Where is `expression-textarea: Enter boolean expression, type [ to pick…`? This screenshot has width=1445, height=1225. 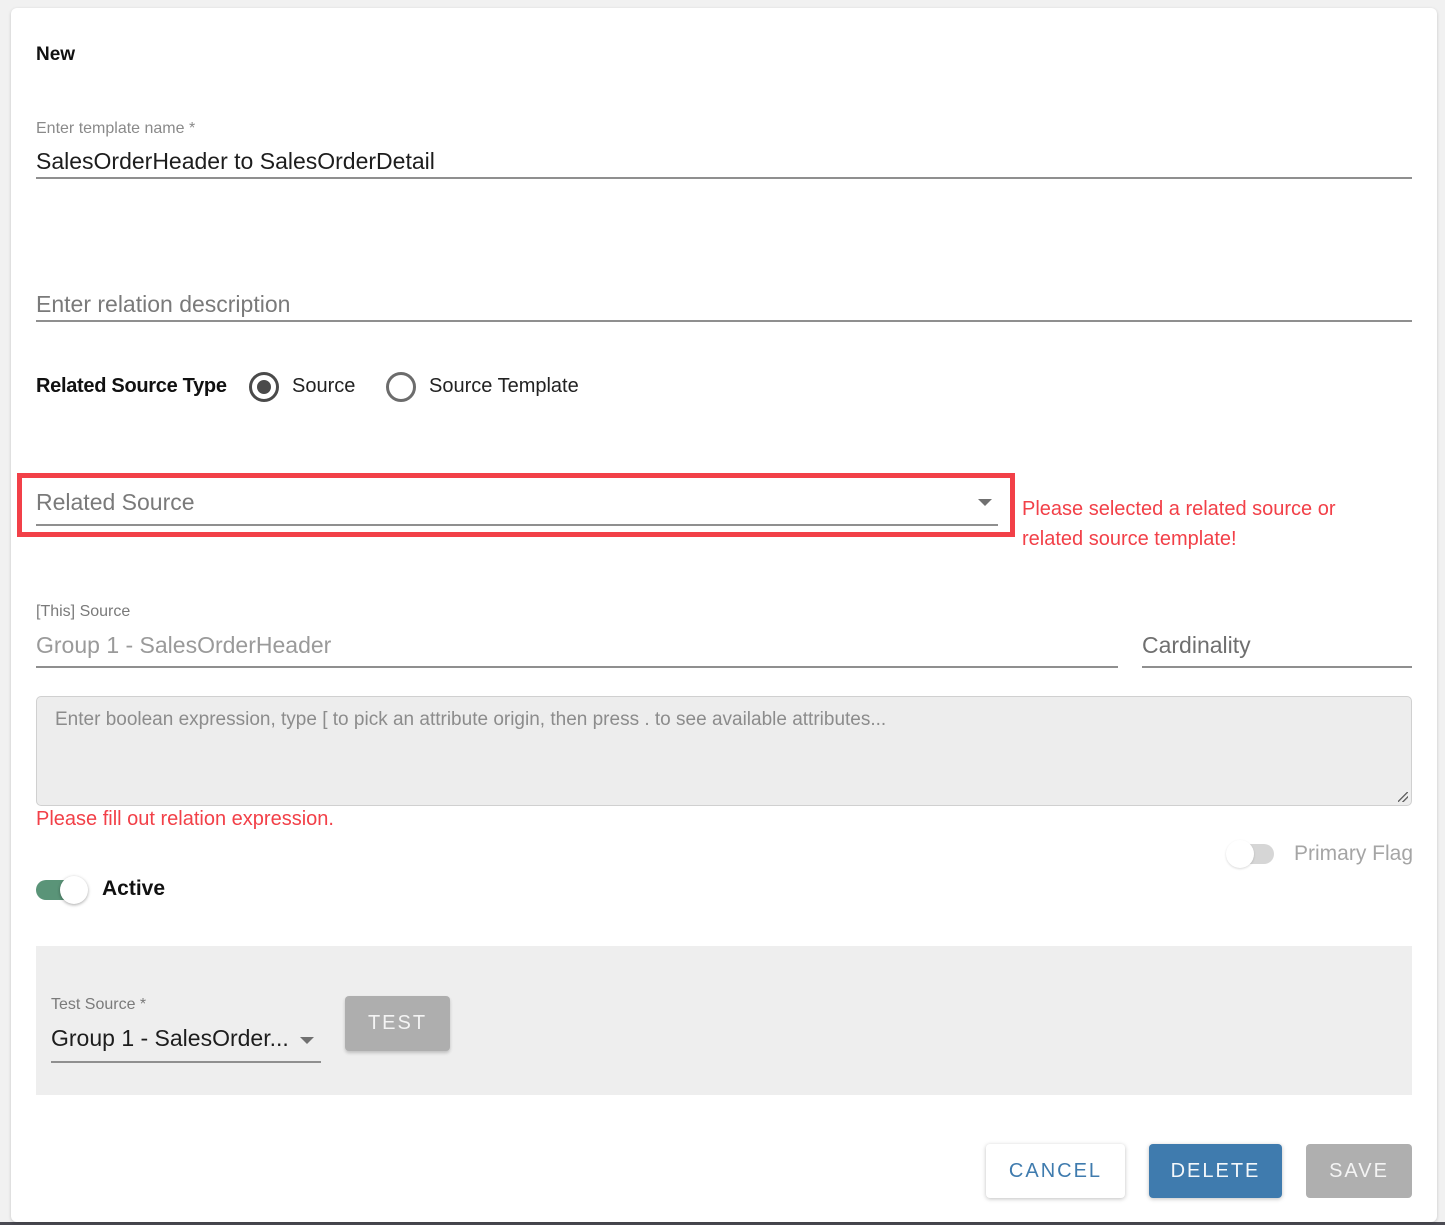
expression-textarea: Enter boolean expression, type [ to pick… is located at coordinates (724, 751).